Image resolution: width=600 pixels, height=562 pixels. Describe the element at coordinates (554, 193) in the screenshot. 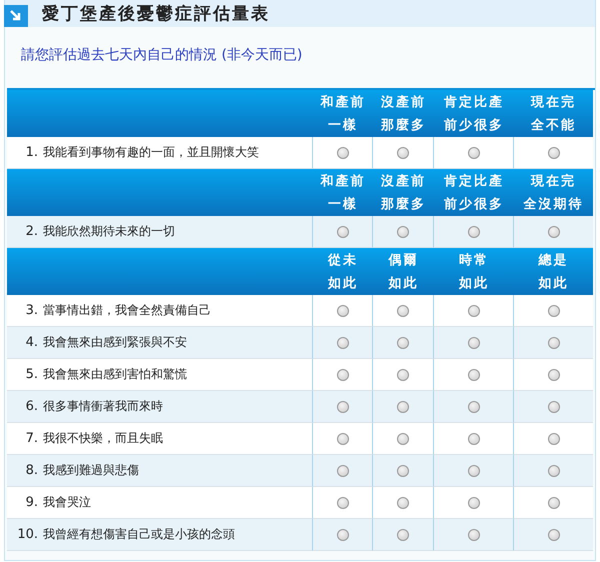

I see `column-header: 現在完全沒期待` at that location.